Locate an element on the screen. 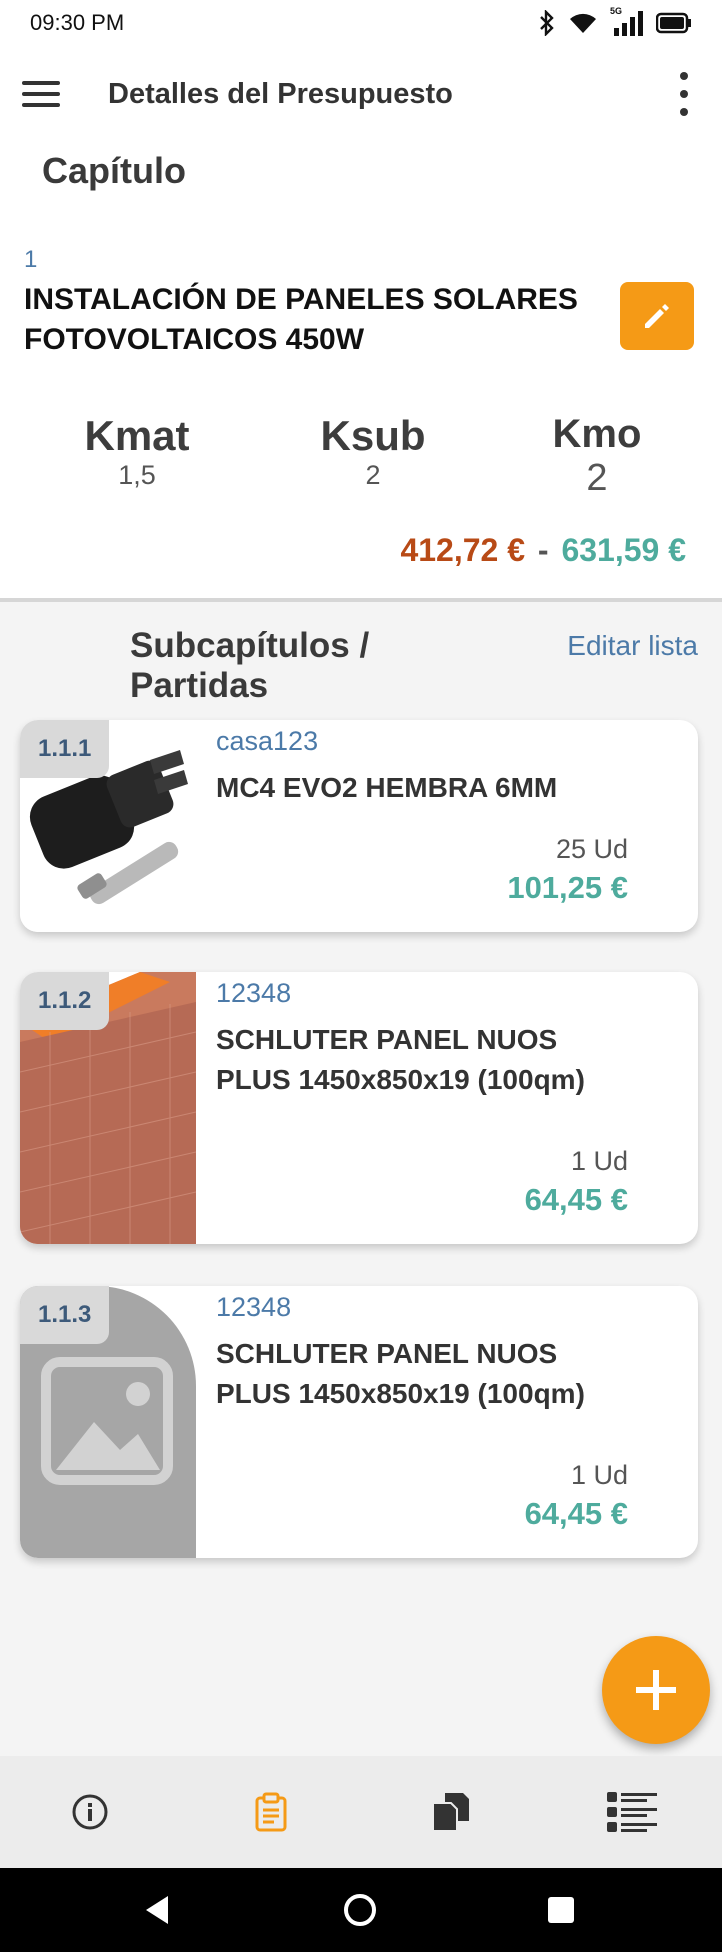 Image resolution: width=722 pixels, height=1952 pixels. price-range: 412,72 € - 631,59 € is located at coordinates (543, 550).